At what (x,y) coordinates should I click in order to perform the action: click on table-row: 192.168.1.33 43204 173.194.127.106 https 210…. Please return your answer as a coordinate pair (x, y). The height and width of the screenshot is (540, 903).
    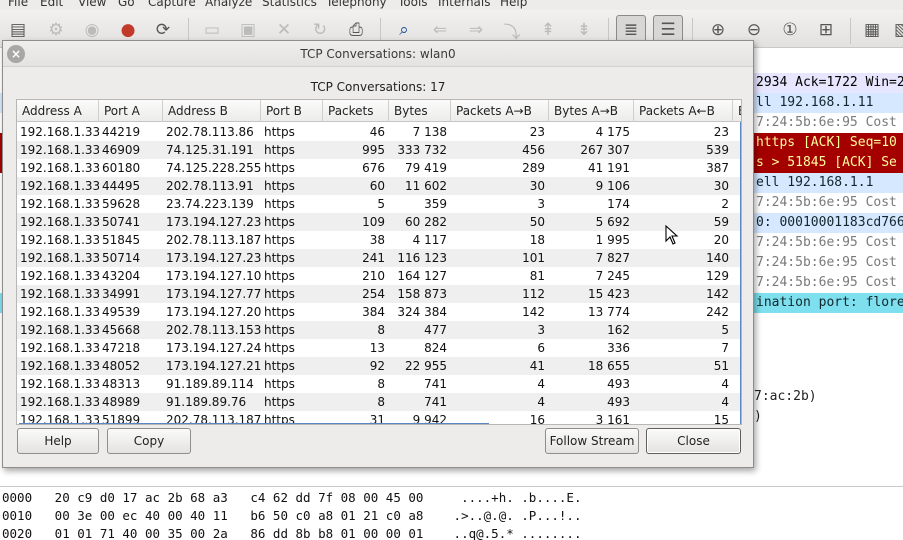
    Looking at the image, I should click on (379, 276).